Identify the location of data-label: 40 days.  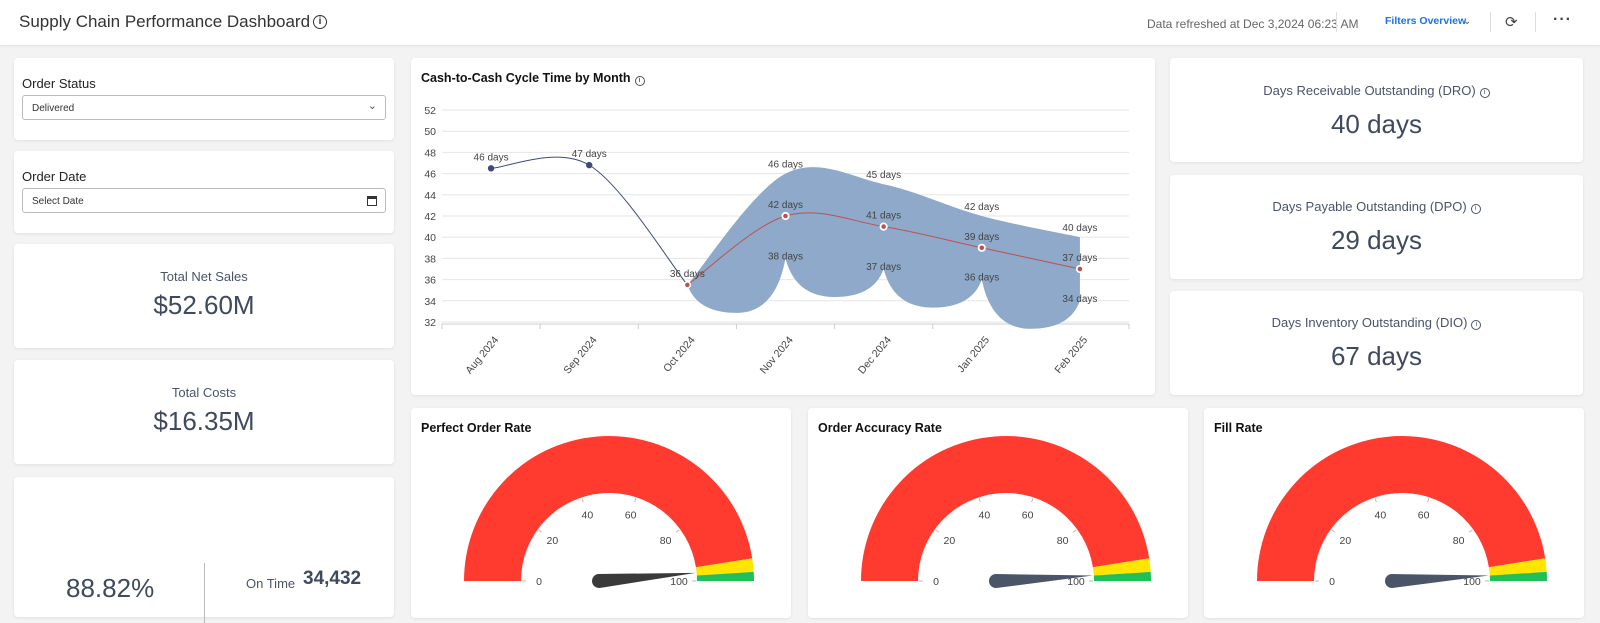
(1079, 228).